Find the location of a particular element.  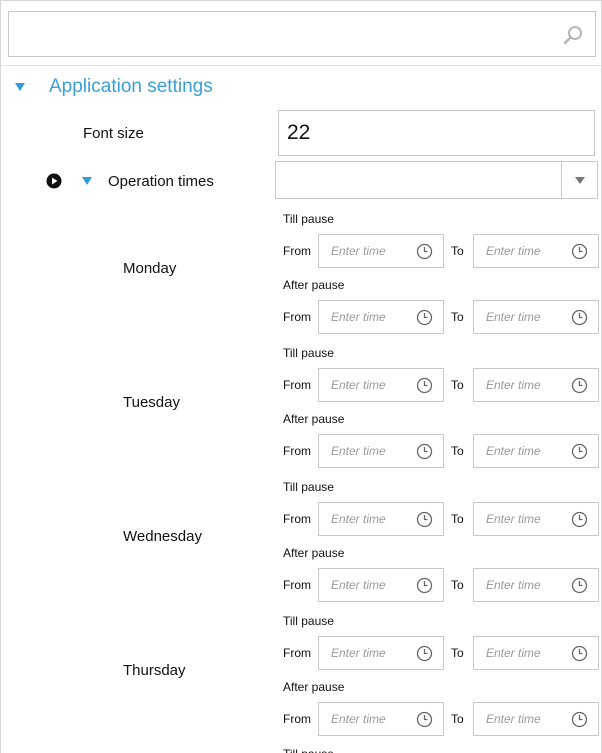

time-input-tuesday-after-from: Enter time is located at coordinates (381, 451).